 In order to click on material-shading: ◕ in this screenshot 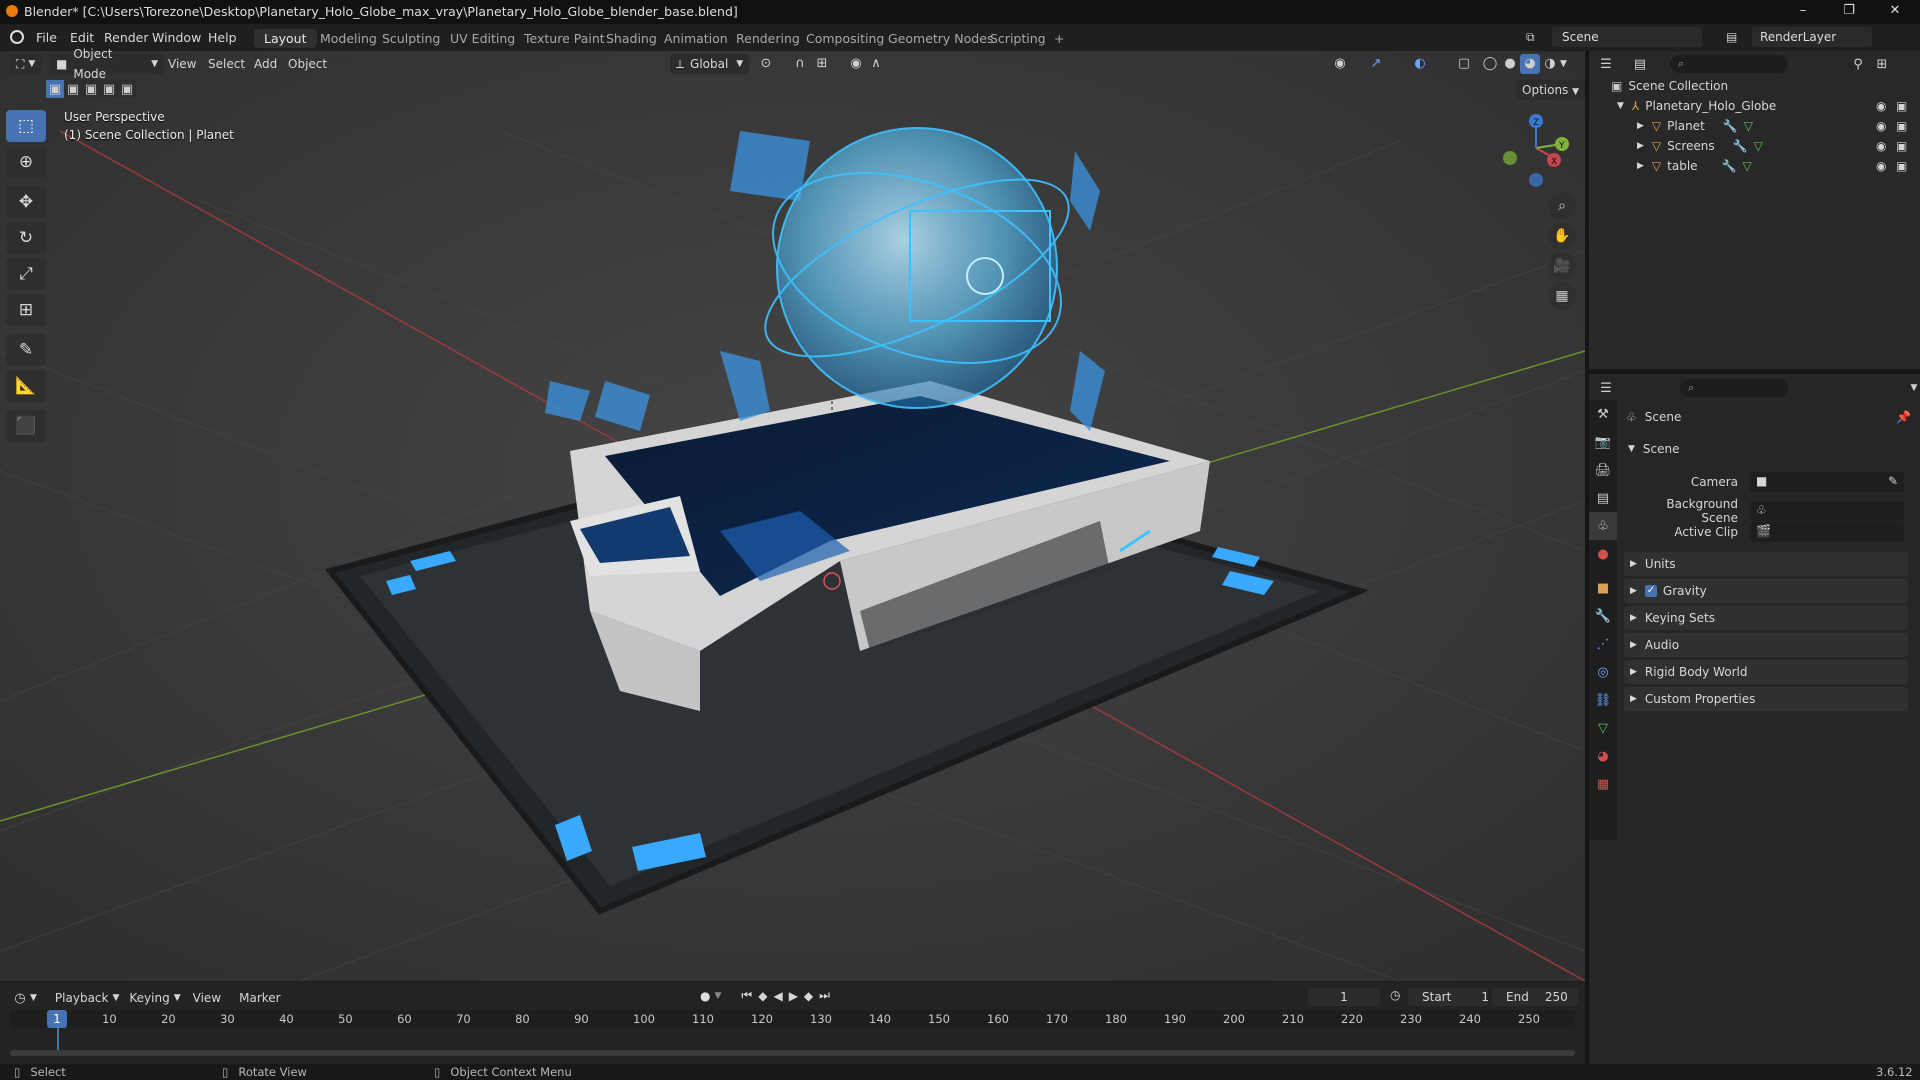, I will do `click(1530, 64)`.